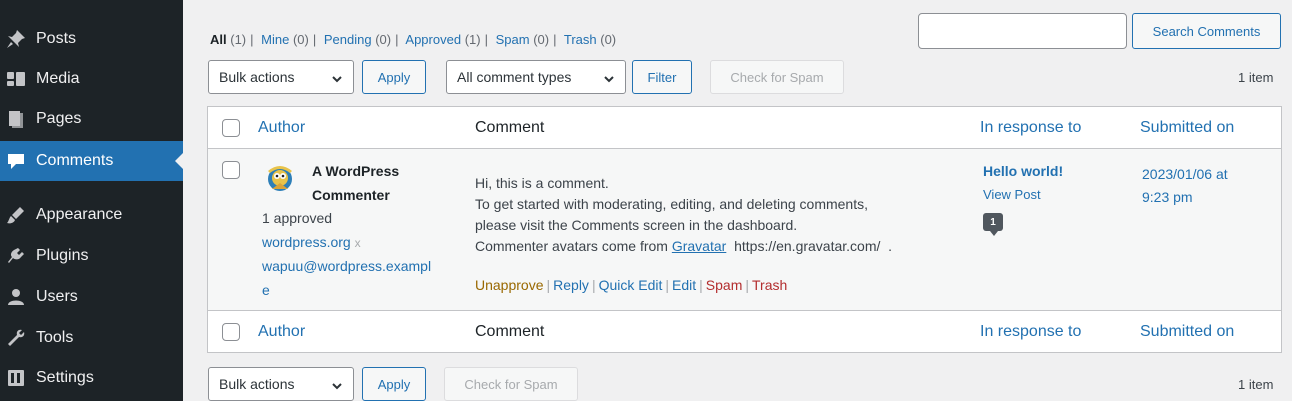  Describe the element at coordinates (16, 297) in the screenshot. I see `user-icon` at that location.